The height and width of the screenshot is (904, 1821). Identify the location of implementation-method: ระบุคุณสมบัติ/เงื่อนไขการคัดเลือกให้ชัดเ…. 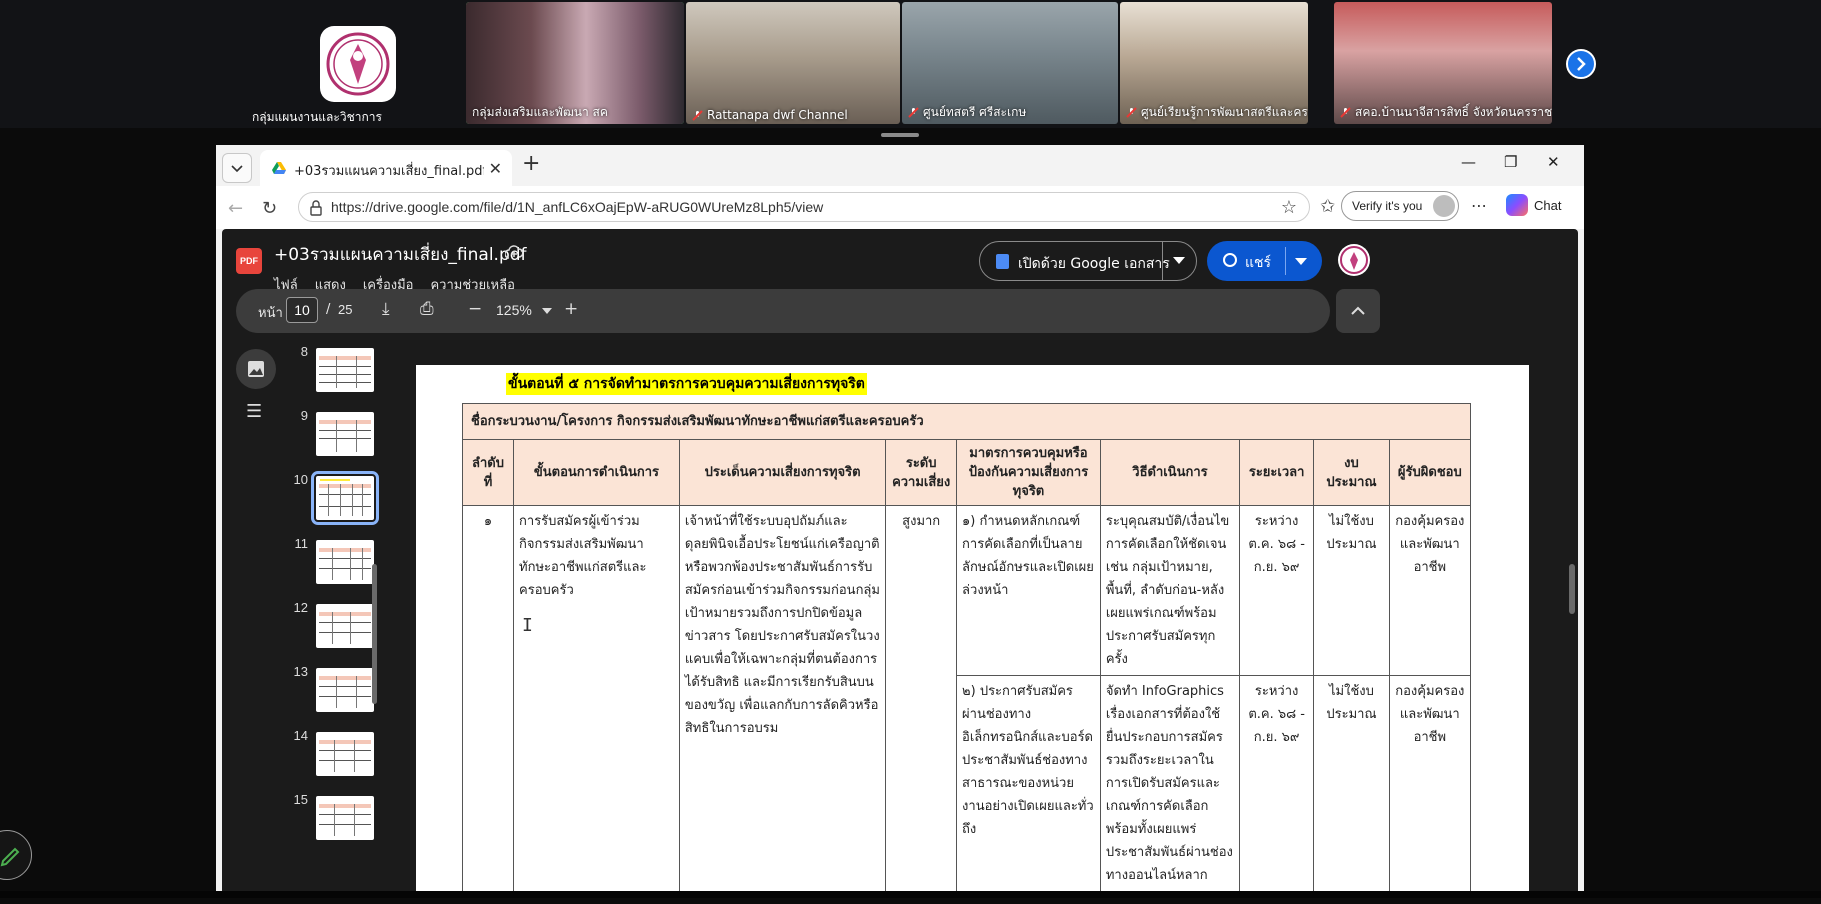
(1170, 590).